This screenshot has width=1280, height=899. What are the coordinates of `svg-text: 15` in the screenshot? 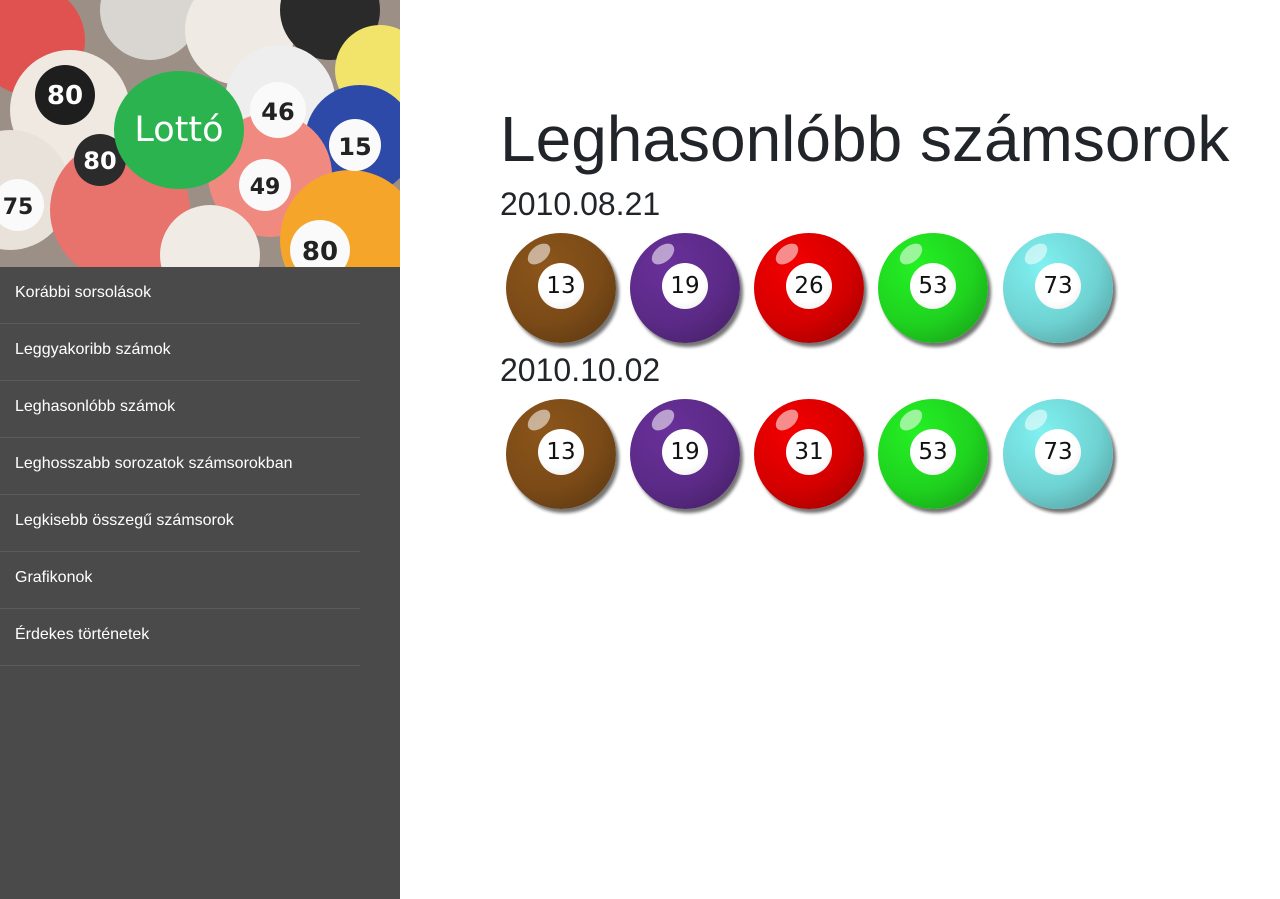 It's located at (354, 147).